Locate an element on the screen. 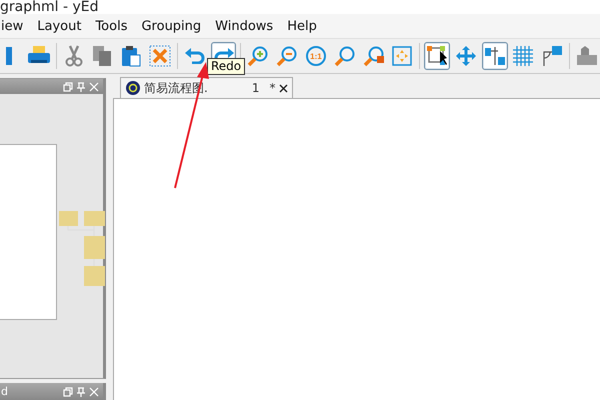 The height and width of the screenshot is (400, 600). yed-logo-icon is located at coordinates (133, 88).